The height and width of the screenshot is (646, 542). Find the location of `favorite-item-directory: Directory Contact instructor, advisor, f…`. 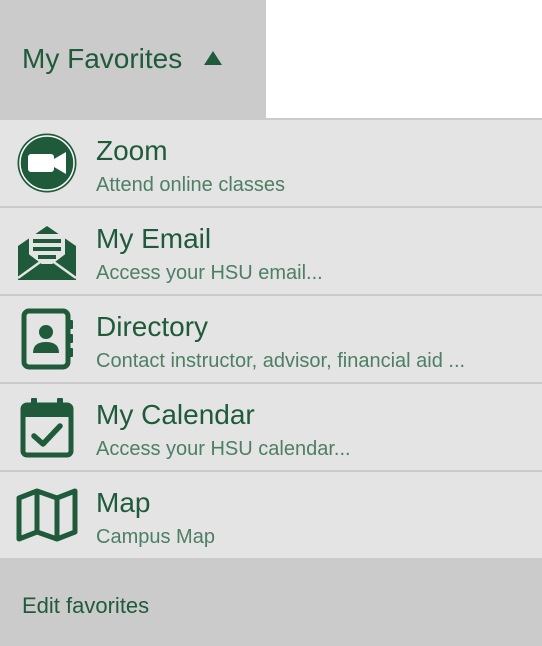

favorite-item-directory: Directory Contact instructor, advisor, f… is located at coordinates (271, 339).